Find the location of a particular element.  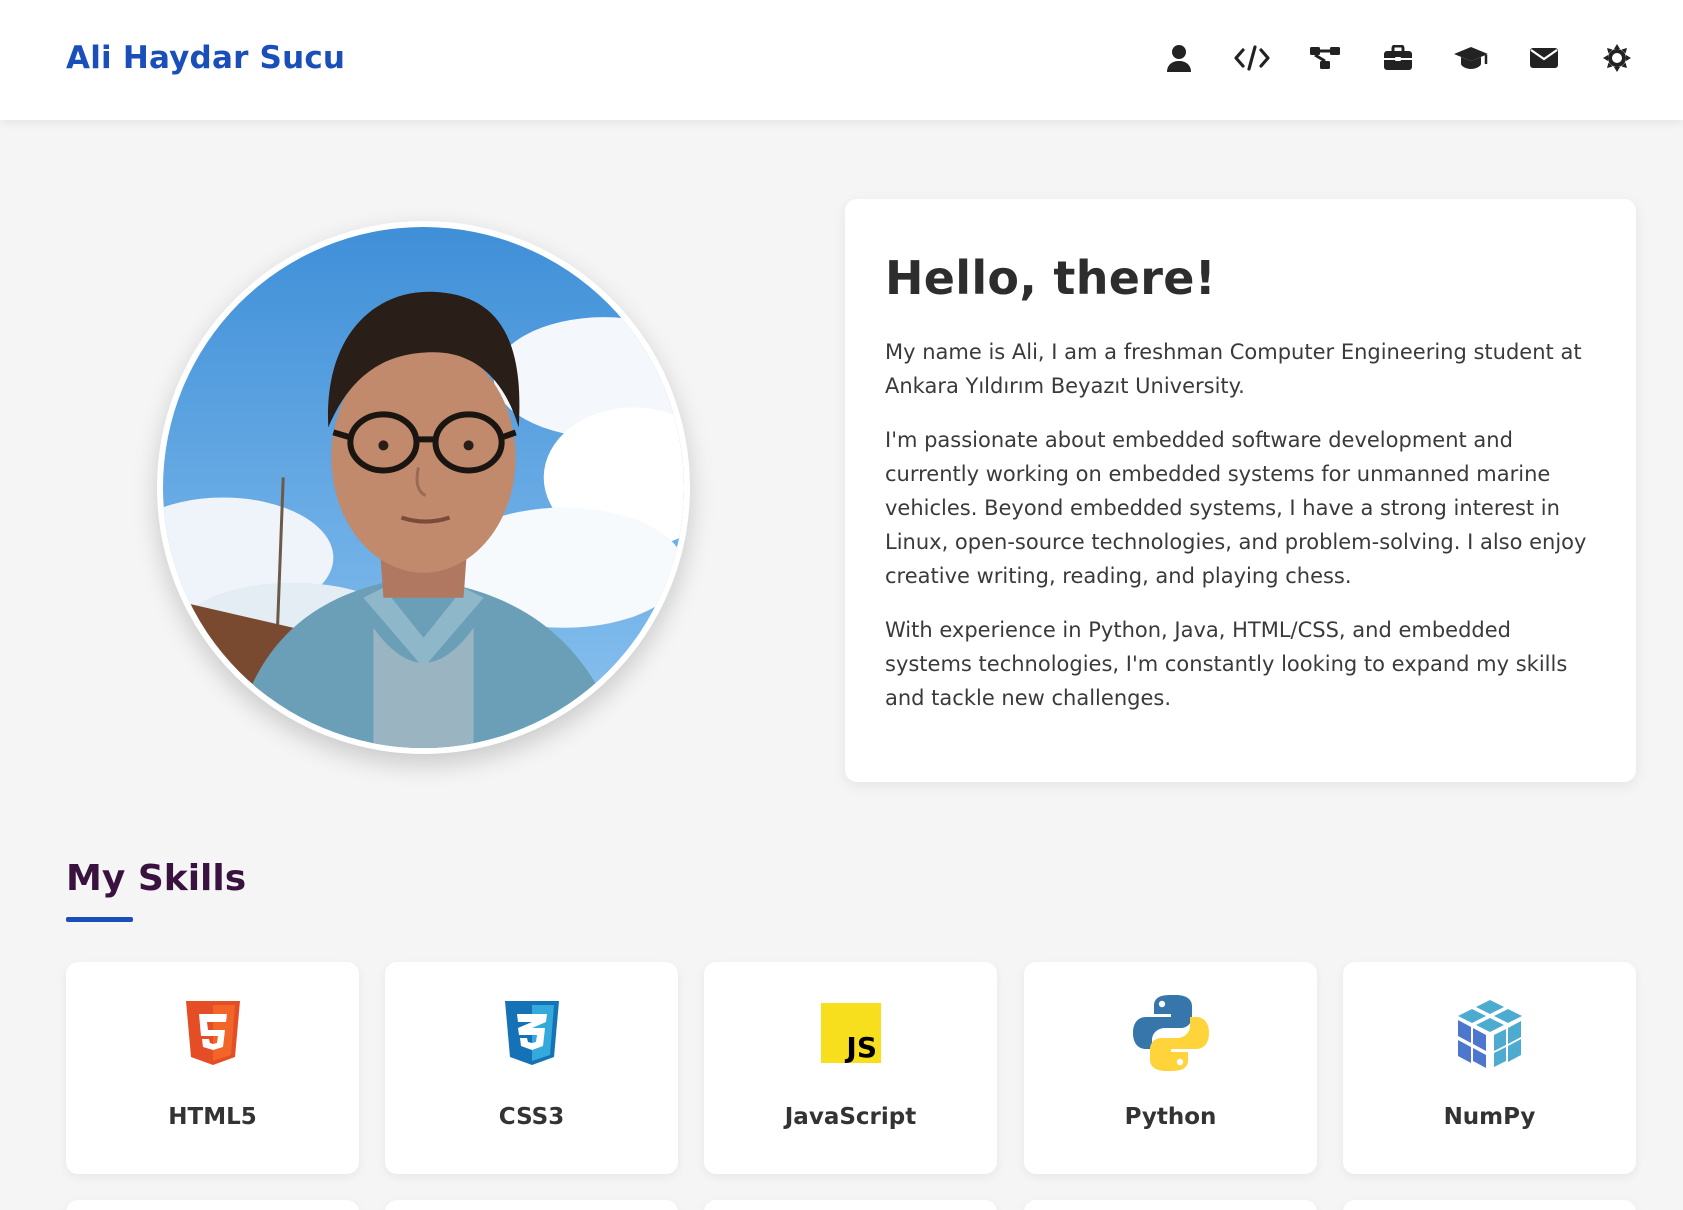

nav-experience-briefcase-icon is located at coordinates (1398, 58).